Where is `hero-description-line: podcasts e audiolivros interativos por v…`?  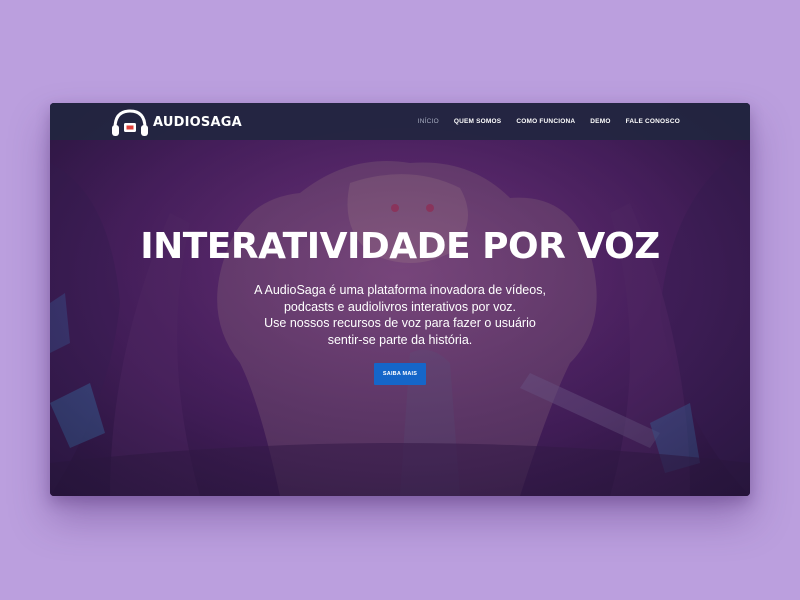 hero-description-line: podcasts e audiolivros interativos por v… is located at coordinates (400, 306).